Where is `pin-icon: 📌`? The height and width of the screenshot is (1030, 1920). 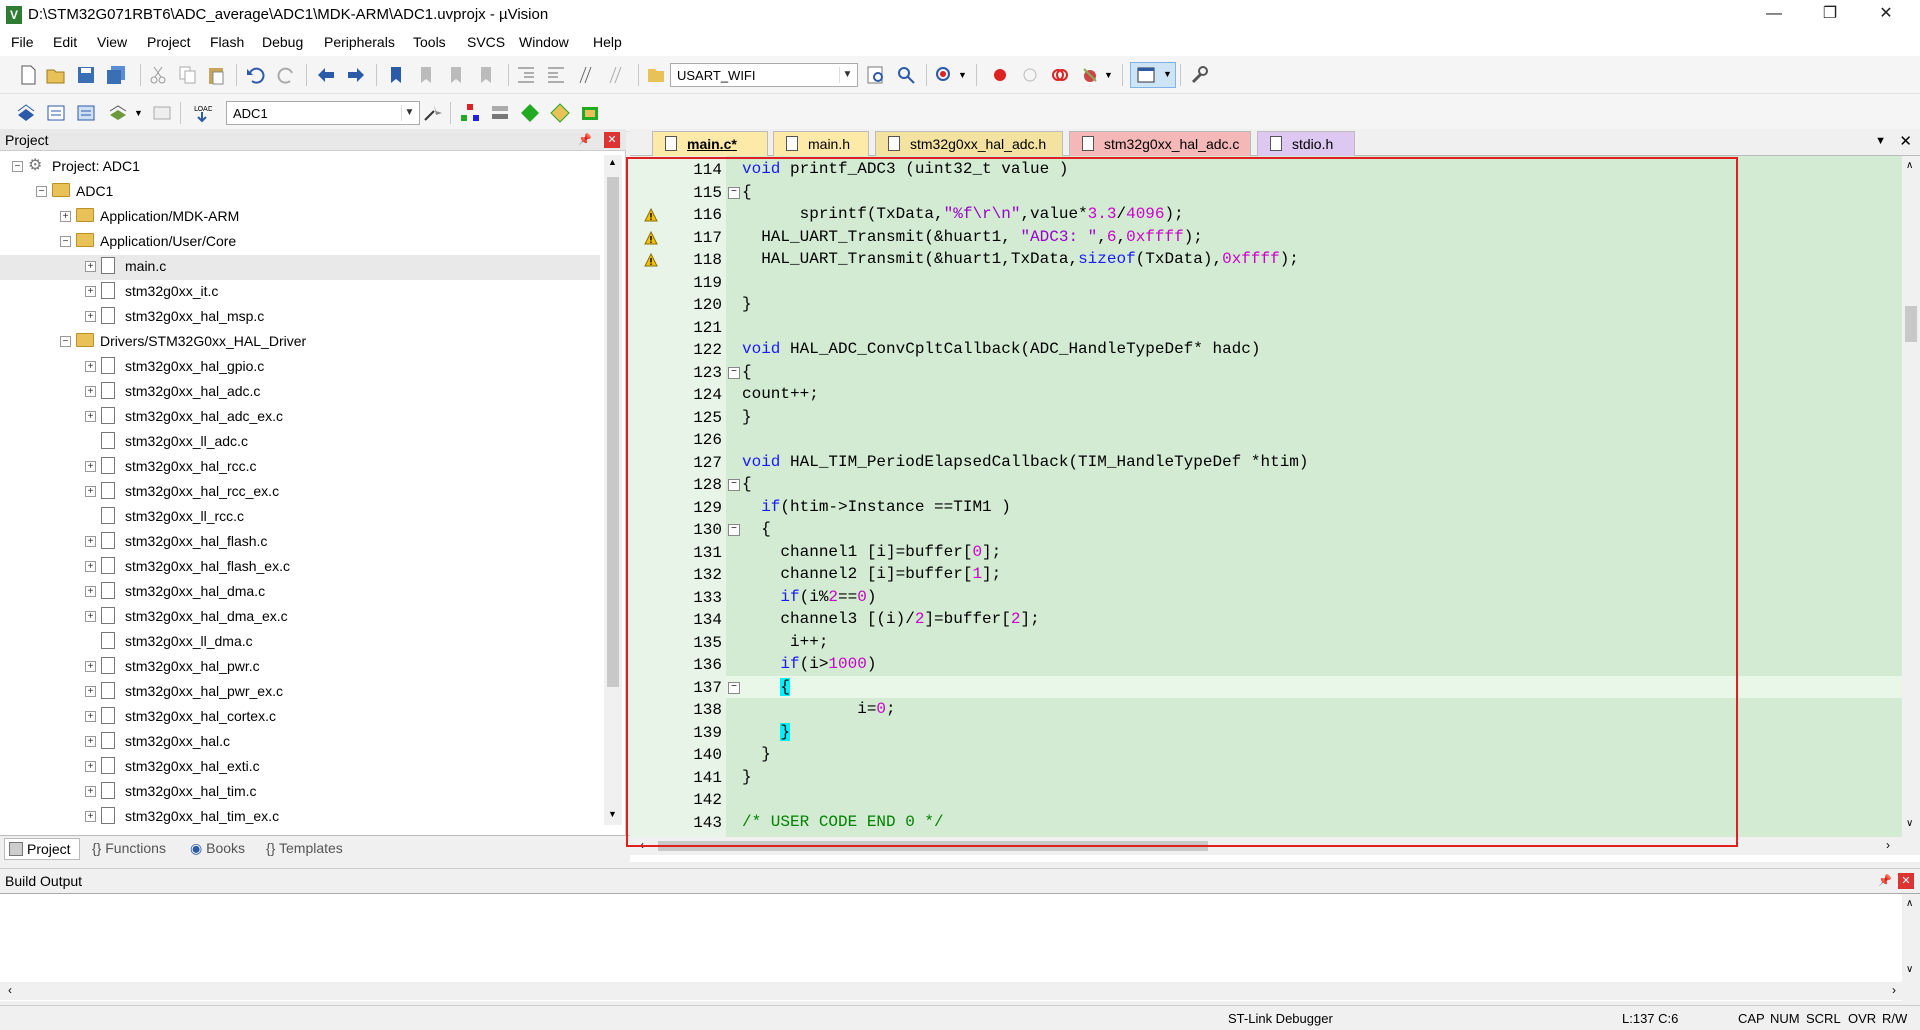 pin-icon: 📌 is located at coordinates (1885, 880).